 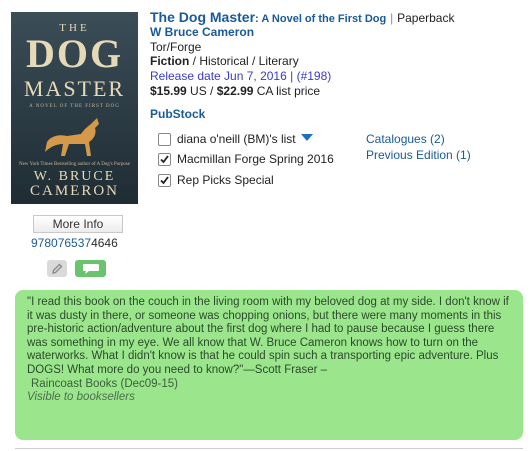 What do you see at coordinates (306, 137) in the screenshot?
I see `caret-down-icon` at bounding box center [306, 137].